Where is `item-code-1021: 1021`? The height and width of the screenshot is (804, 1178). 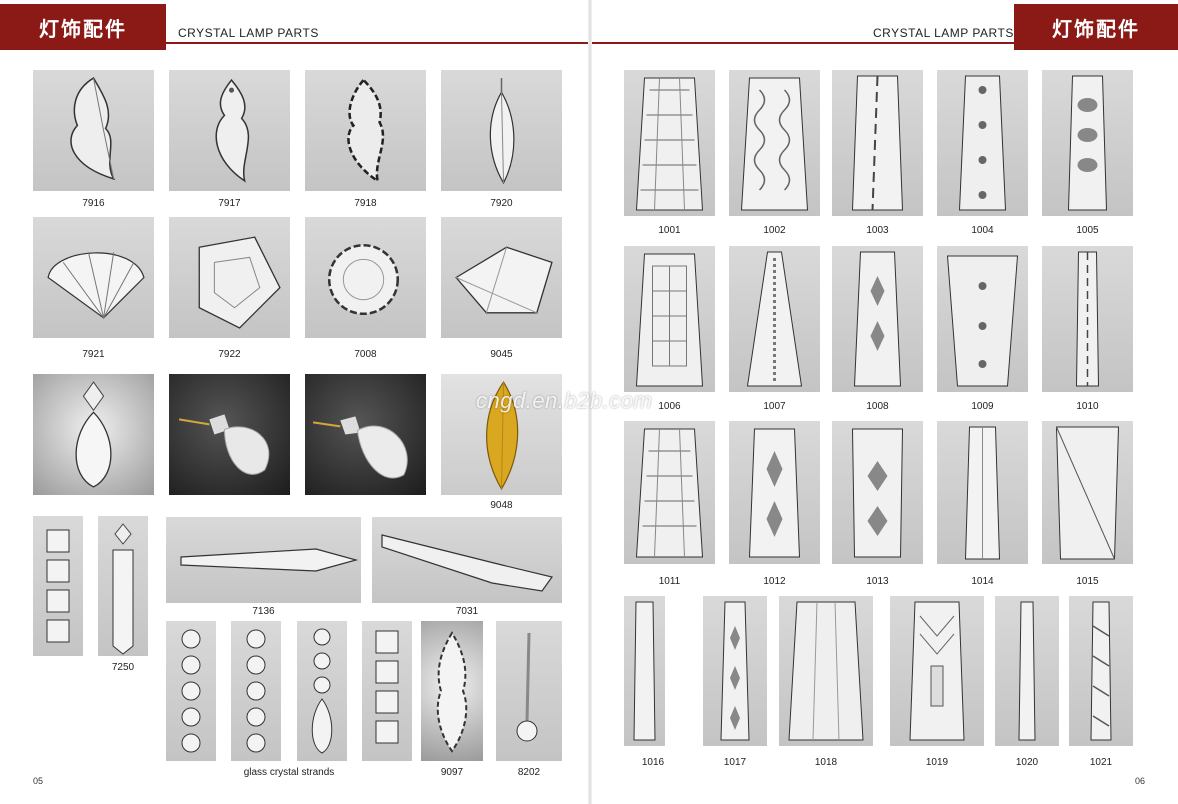
item-code-1021: 1021 is located at coordinates (1101, 762).